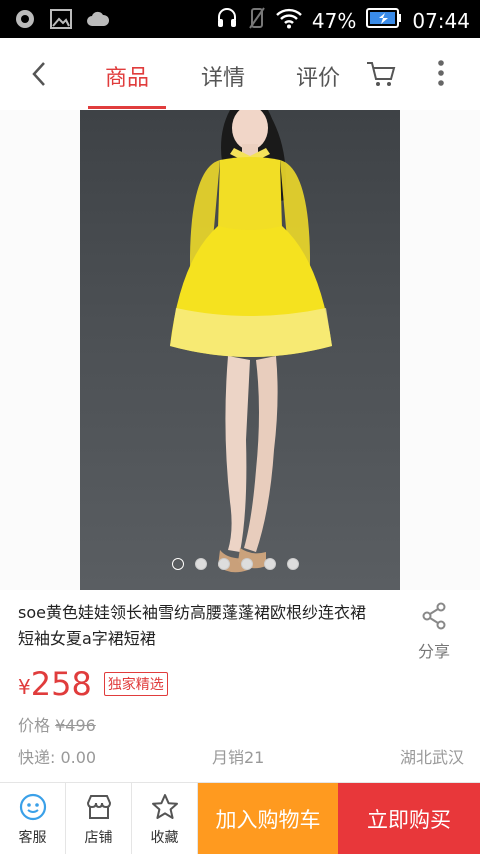 The image size is (480, 854). Describe the element at coordinates (98, 21) in the screenshot. I see `cloud-notification-icon` at that location.